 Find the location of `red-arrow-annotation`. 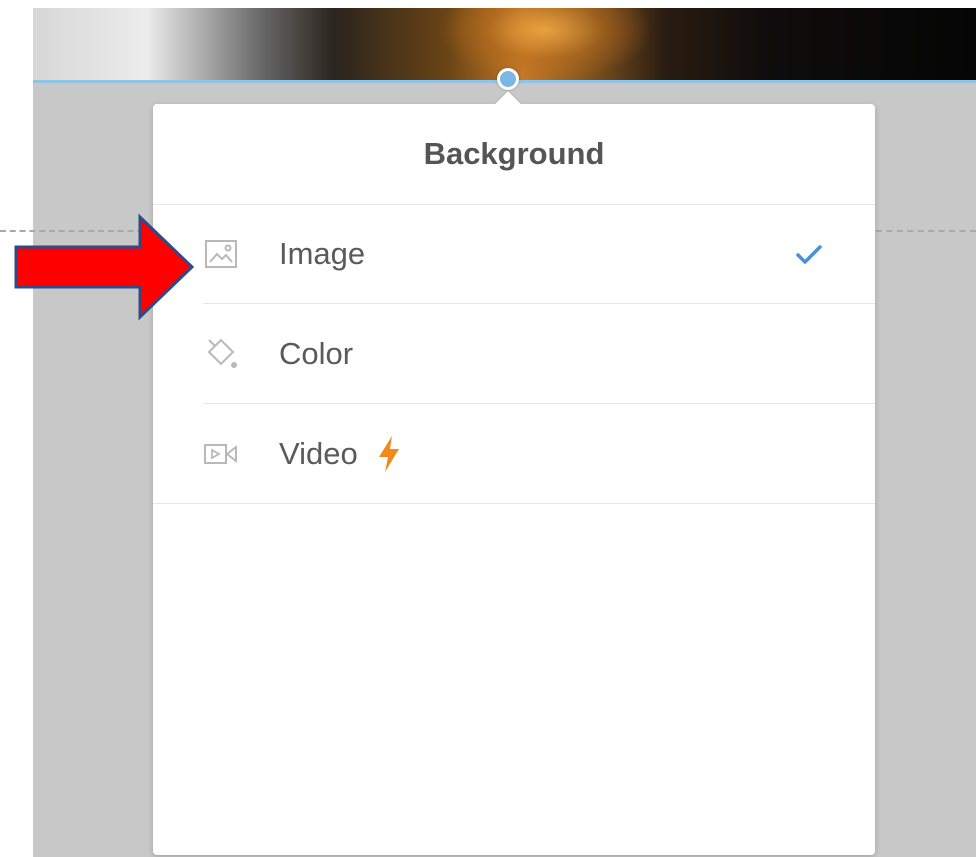

red-arrow-annotation is located at coordinates (104, 267).